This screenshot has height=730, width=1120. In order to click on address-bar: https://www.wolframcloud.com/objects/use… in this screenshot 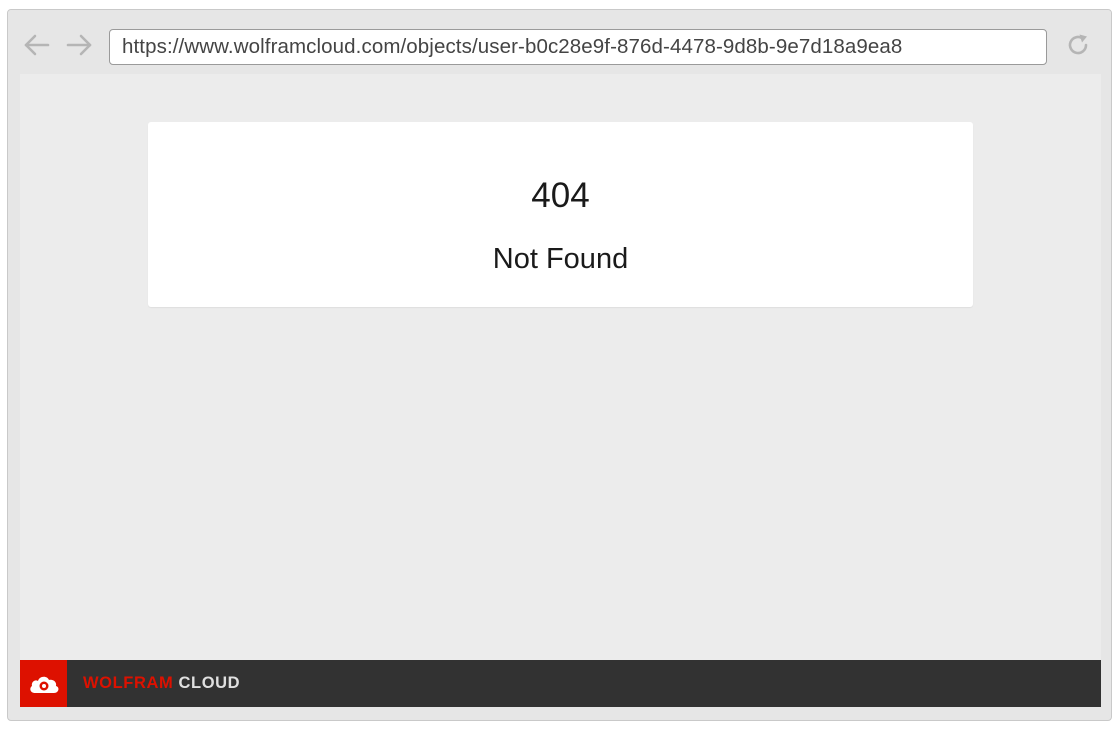, I will do `click(578, 47)`.